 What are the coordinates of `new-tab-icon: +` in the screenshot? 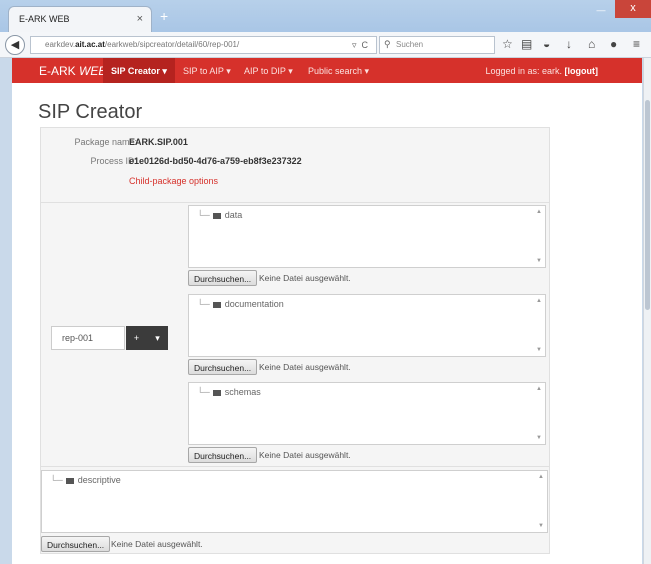 It's located at (164, 16).